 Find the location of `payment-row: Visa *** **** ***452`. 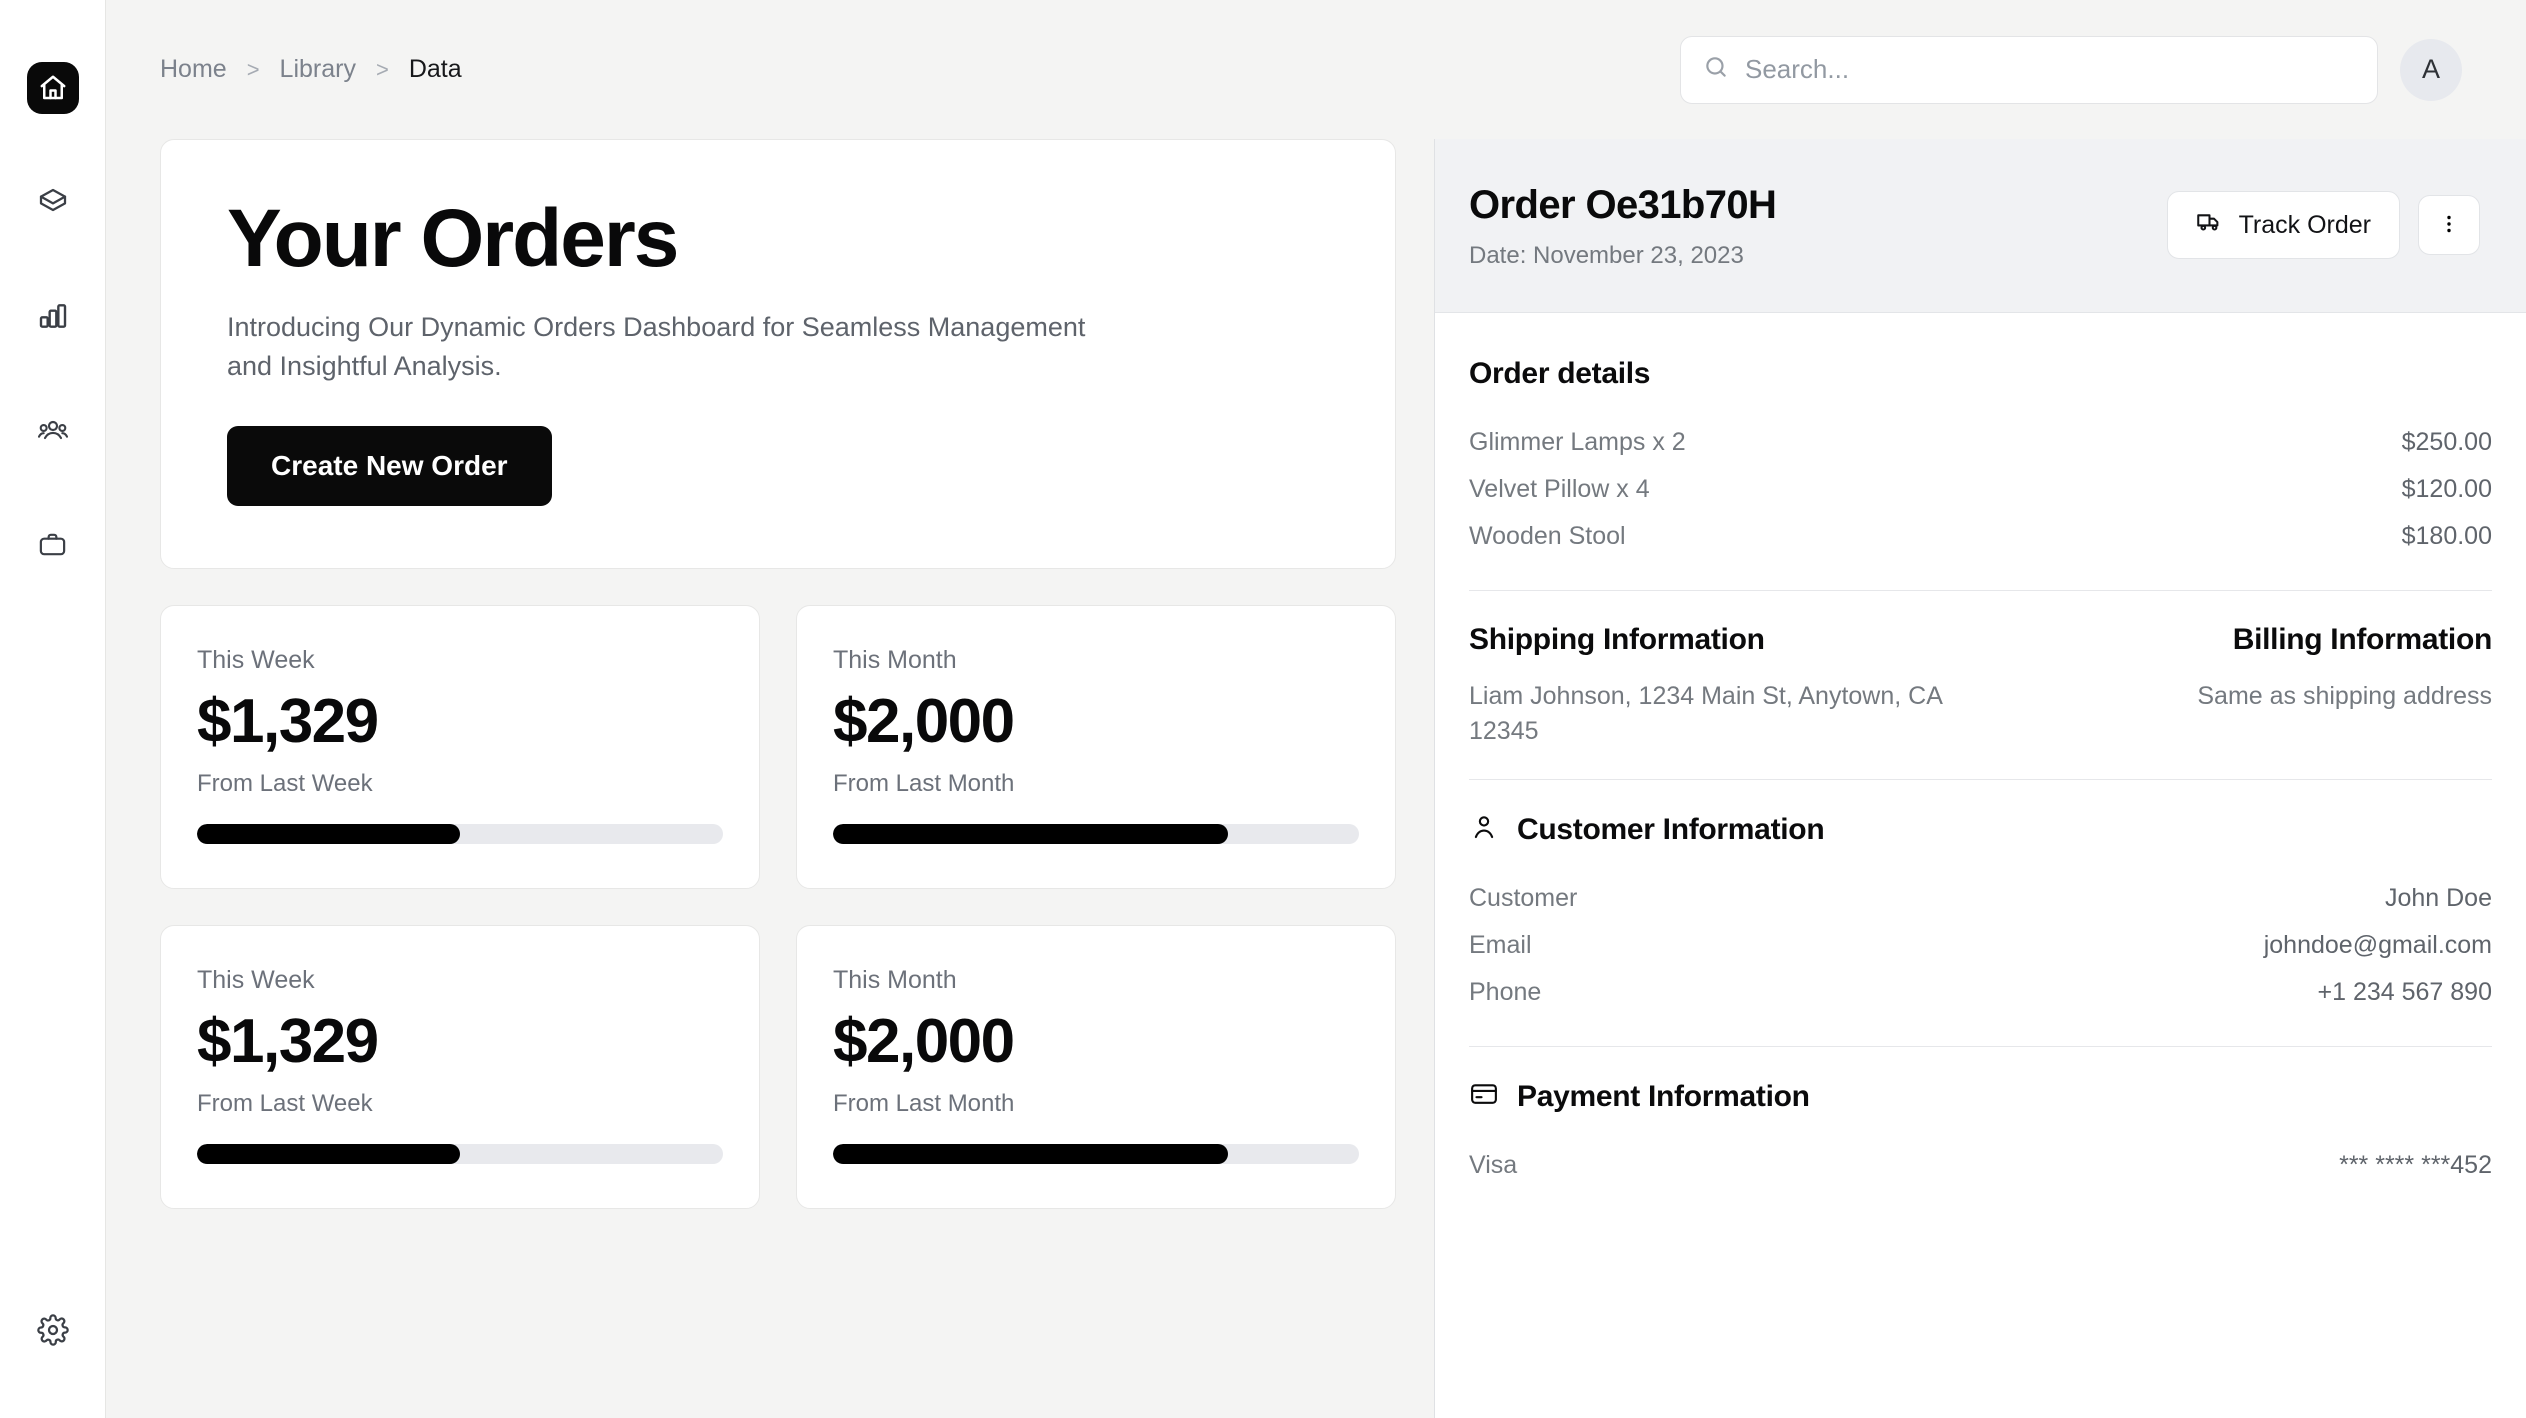

payment-row: Visa *** **** ***452 is located at coordinates (1980, 1165).